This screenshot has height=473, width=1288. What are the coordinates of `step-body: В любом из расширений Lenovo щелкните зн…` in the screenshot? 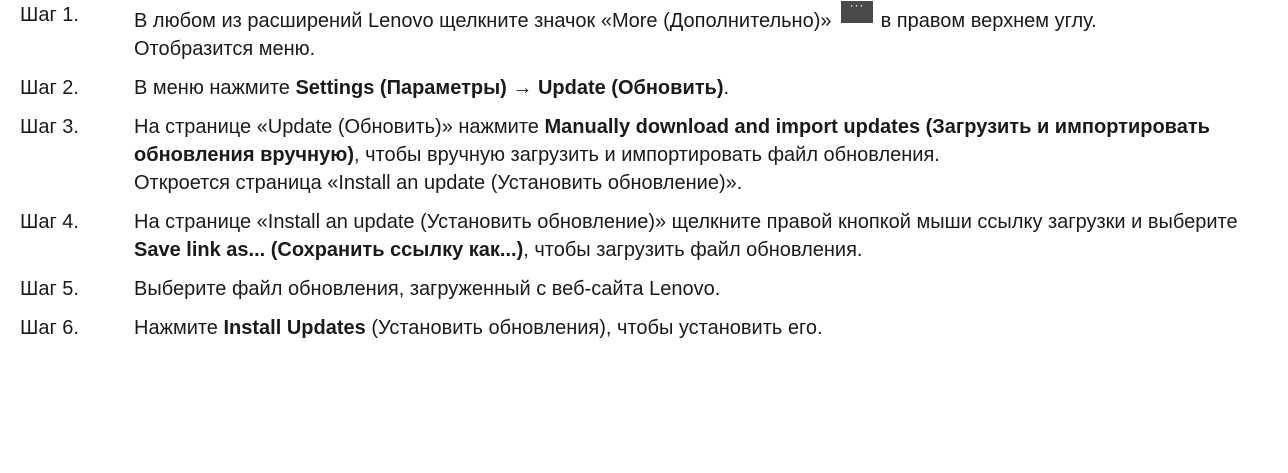 It's located at (711, 31).